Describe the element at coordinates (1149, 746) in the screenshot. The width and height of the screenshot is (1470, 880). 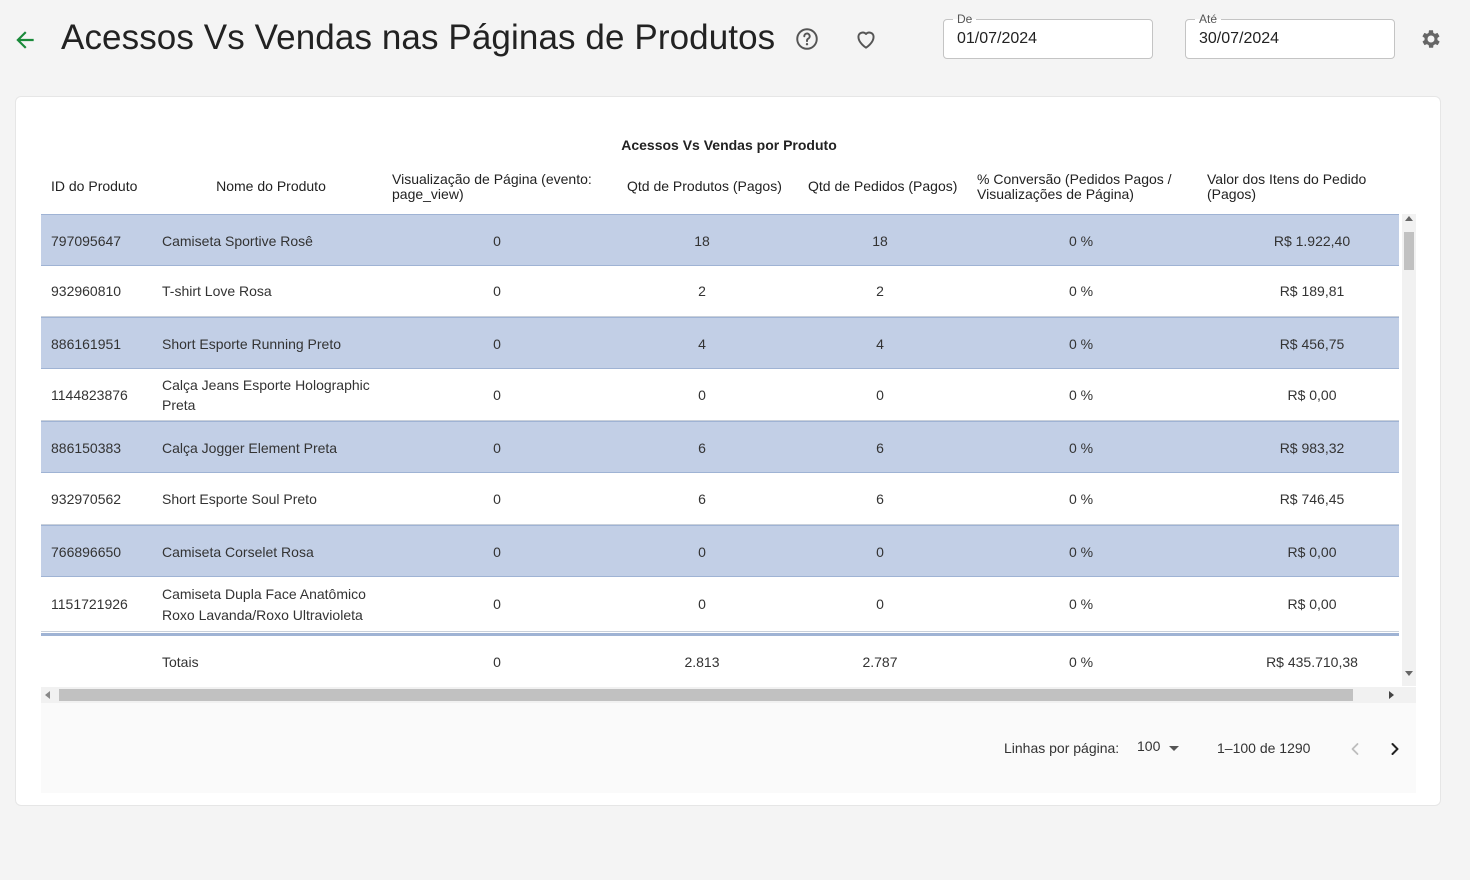
I see `rows-per-page-value: 100` at that location.